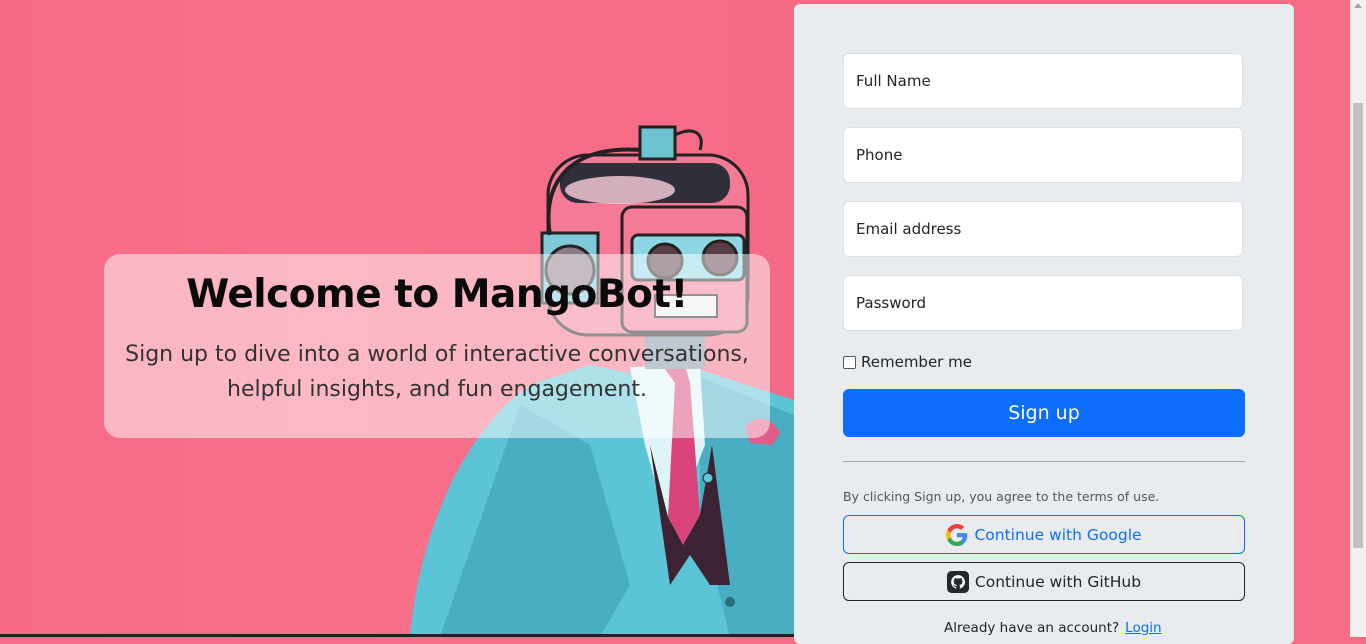 Image resolution: width=1366 pixels, height=644 pixels. I want to click on google-button-label: Continue with Google, so click(1058, 534).